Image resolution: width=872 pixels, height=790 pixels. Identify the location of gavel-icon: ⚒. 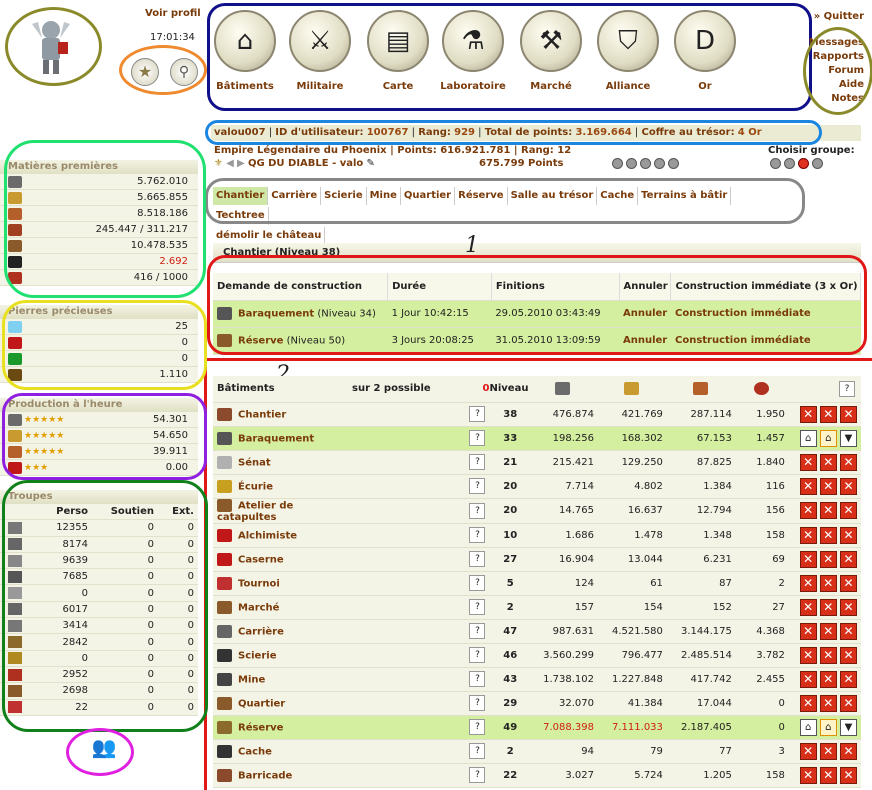
(551, 41).